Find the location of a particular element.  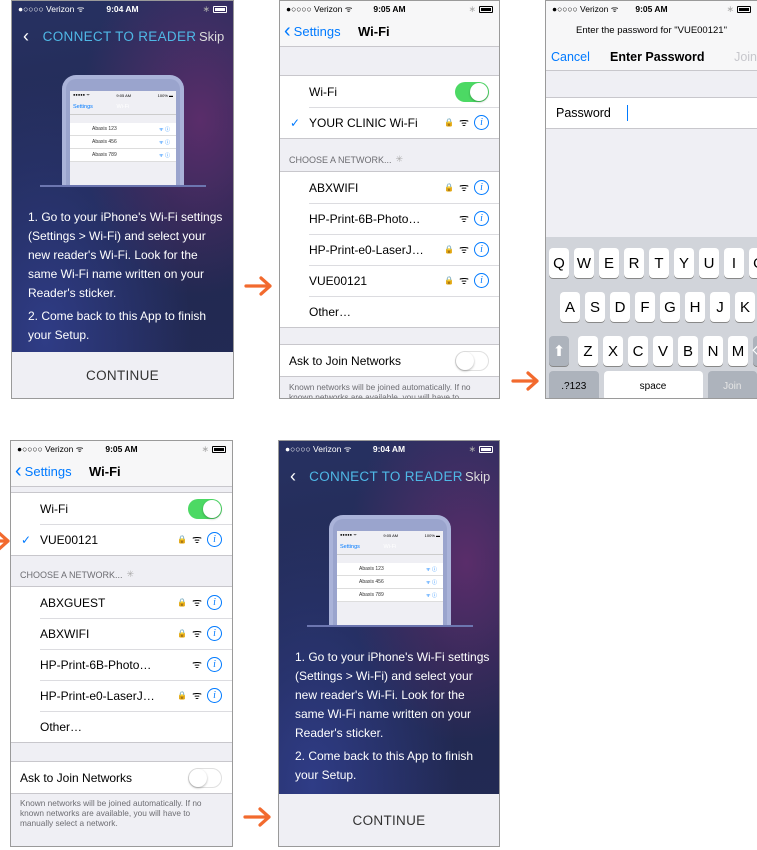

password-field: Password is located at coordinates (651, 113).